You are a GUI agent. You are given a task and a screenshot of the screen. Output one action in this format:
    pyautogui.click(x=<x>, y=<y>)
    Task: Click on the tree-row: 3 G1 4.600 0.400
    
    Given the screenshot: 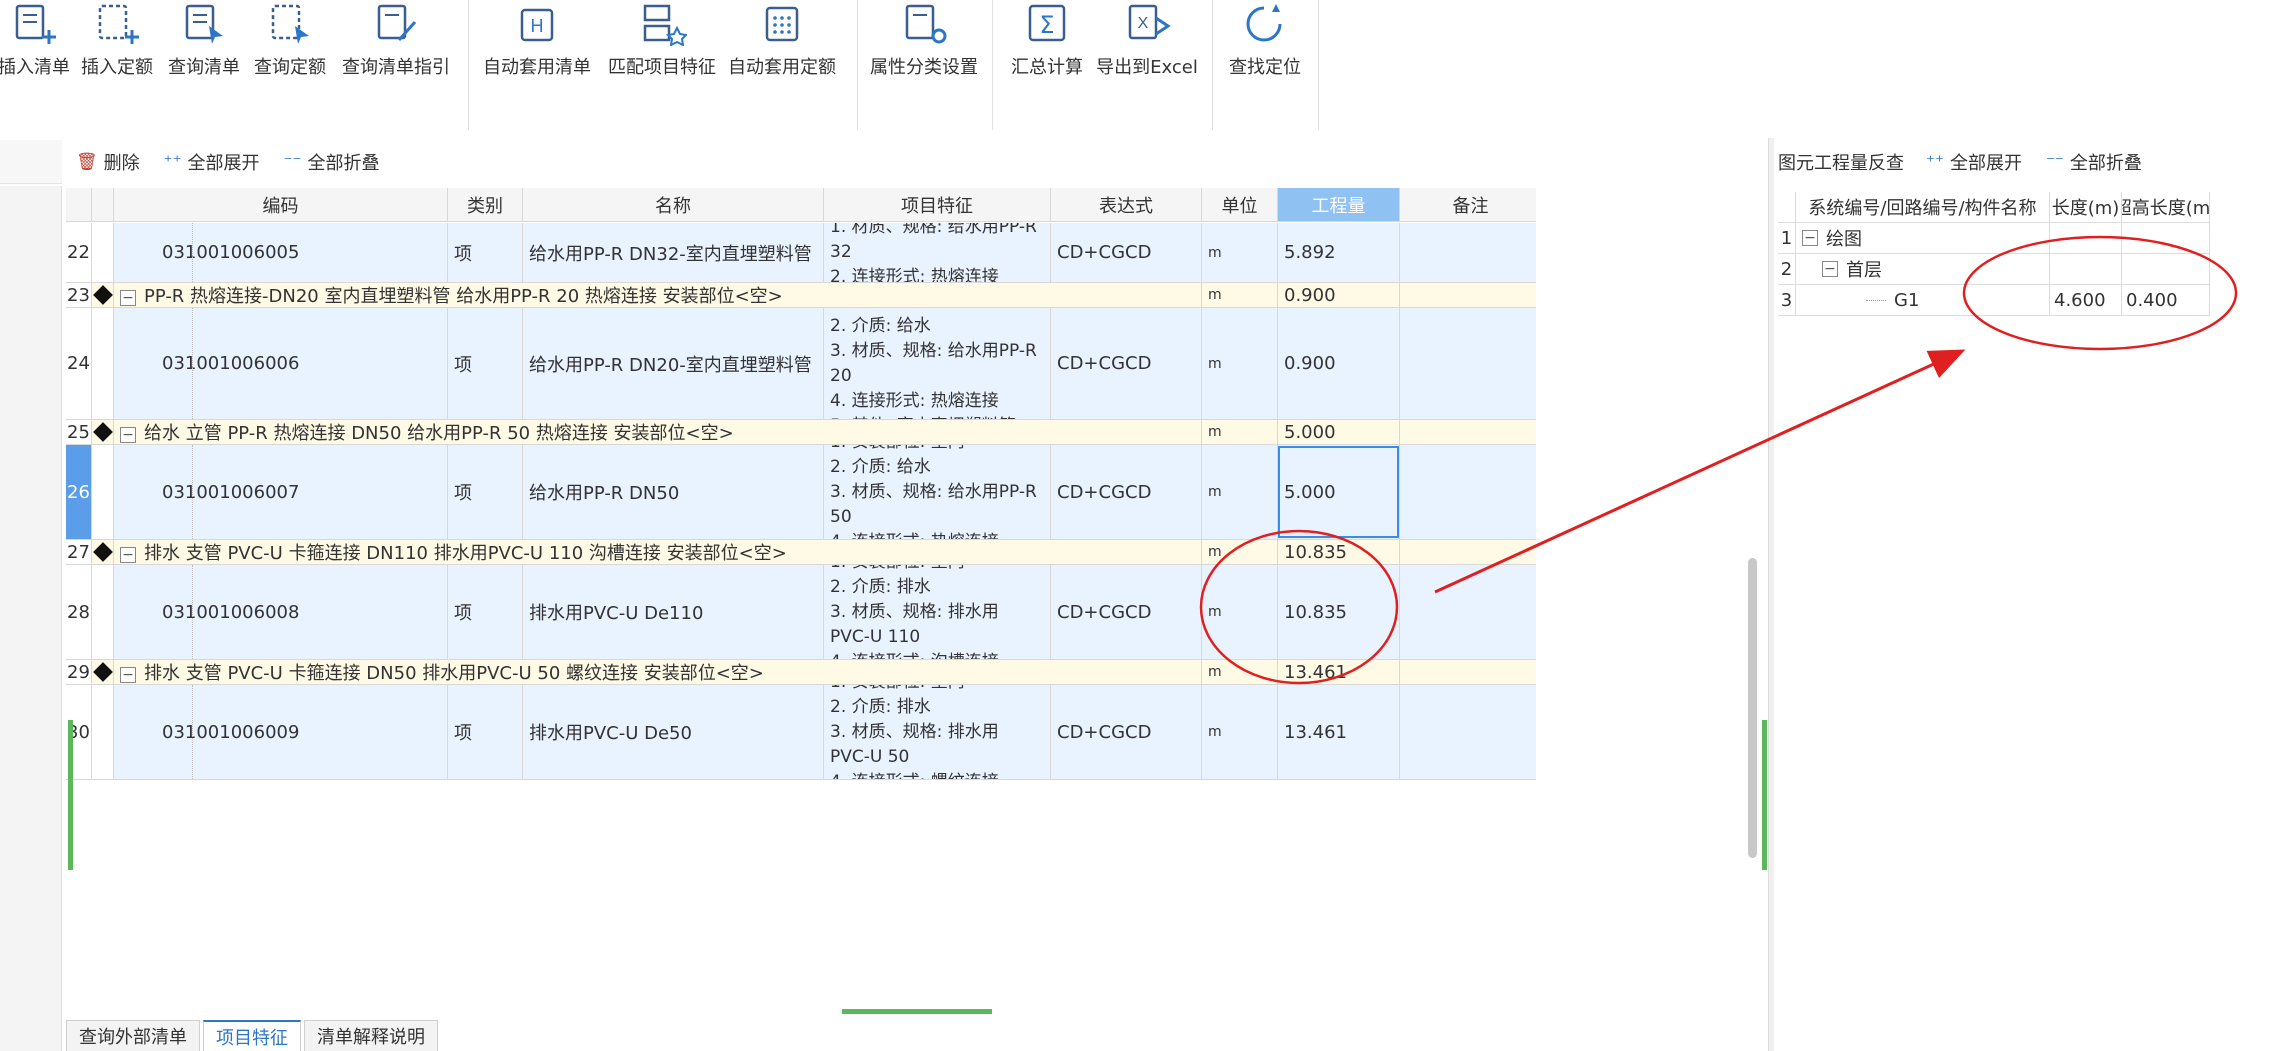 What is the action you would take?
    pyautogui.click(x=1994, y=300)
    